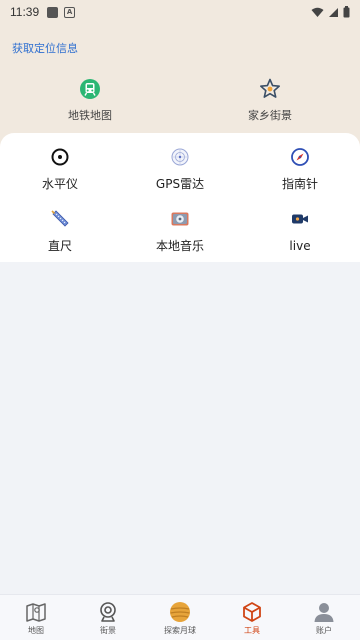 The image size is (360, 640). What do you see at coordinates (180, 157) in the screenshot?
I see `radar-icon` at bounding box center [180, 157].